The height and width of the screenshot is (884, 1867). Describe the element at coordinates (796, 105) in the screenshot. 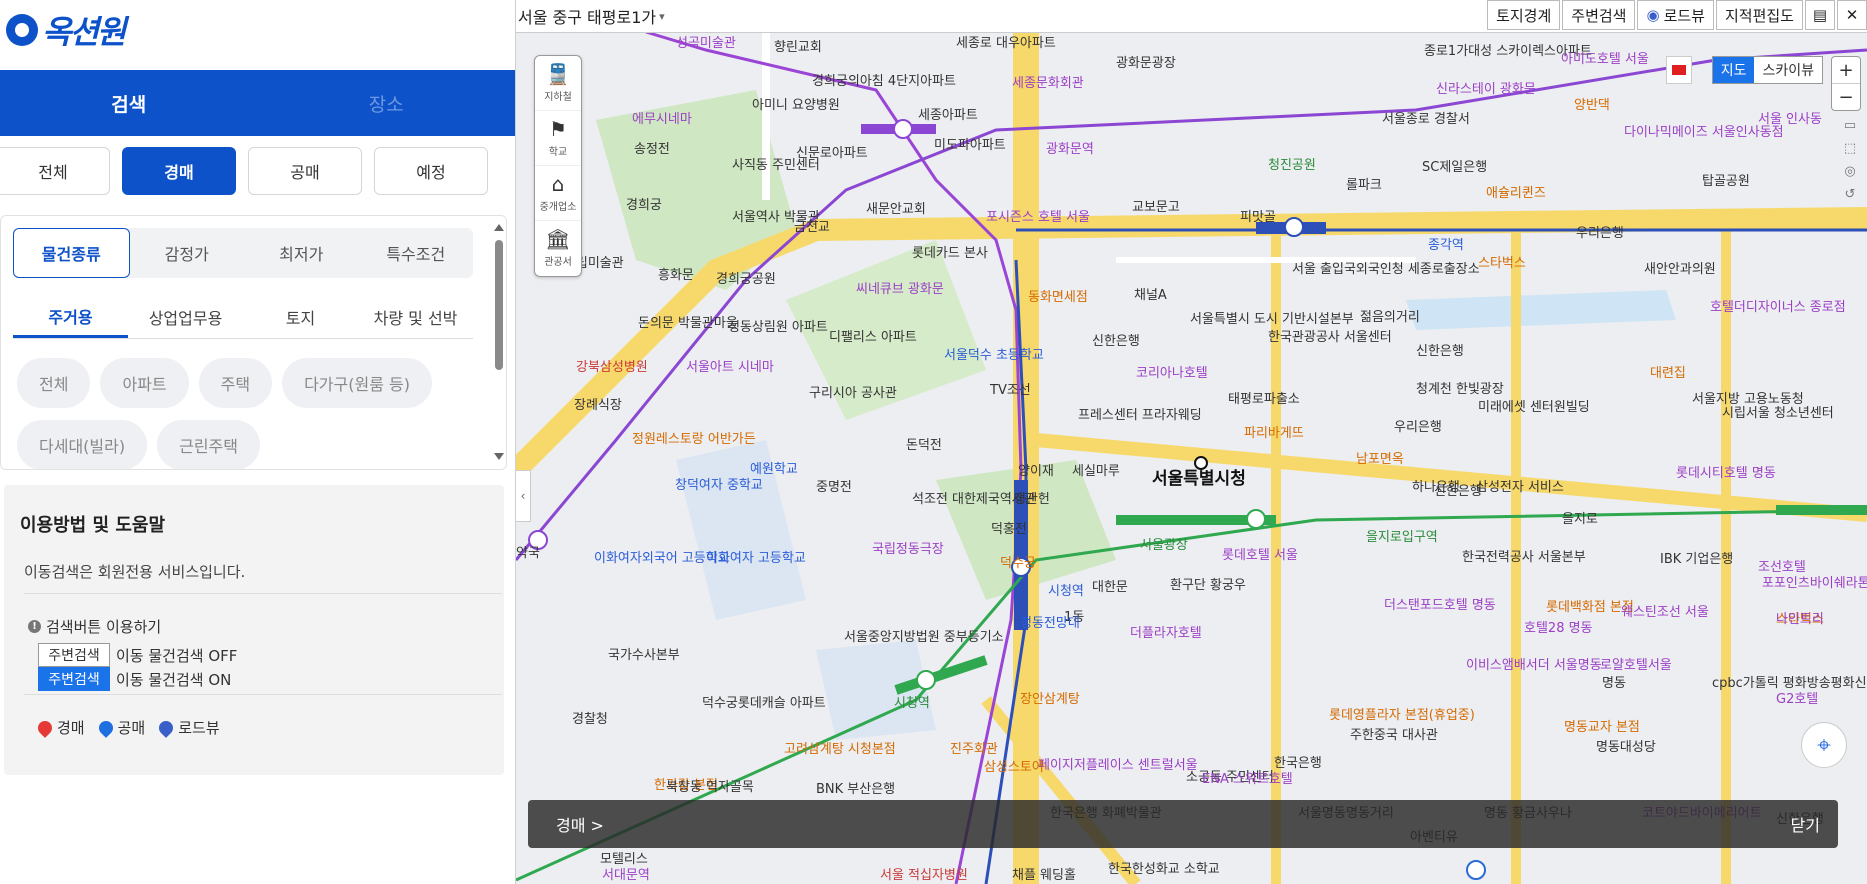

I see `map-poi-label: 아미니 요양병원` at that location.